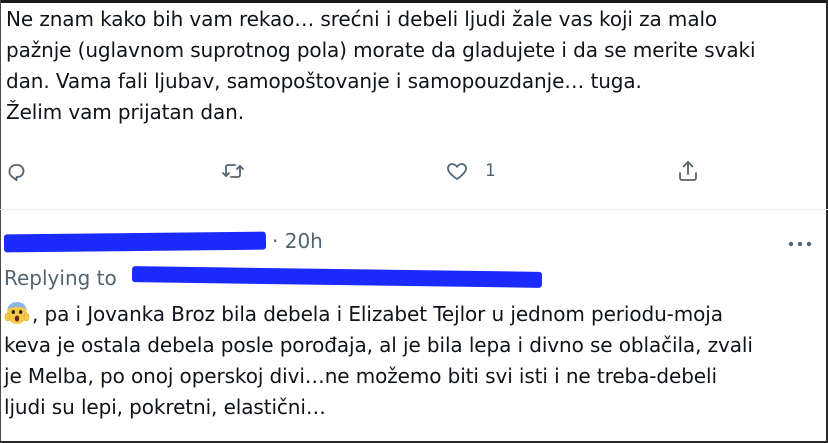 The image size is (828, 443). Describe the element at coordinates (414, 171) in the screenshot. I see `tweet-action-bar: 1` at that location.